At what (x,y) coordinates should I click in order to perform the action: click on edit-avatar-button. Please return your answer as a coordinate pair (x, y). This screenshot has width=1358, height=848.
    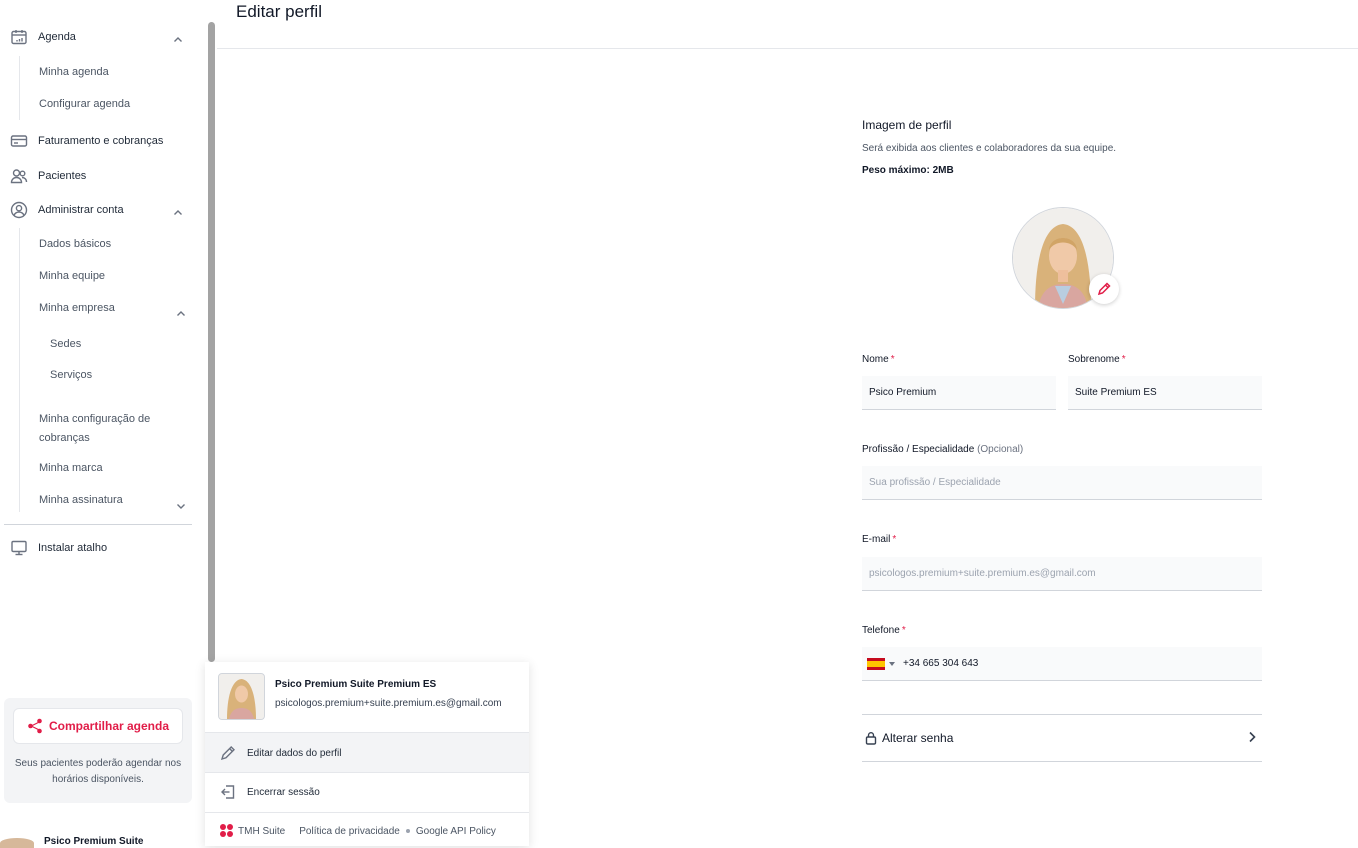
    Looking at the image, I should click on (1104, 289).